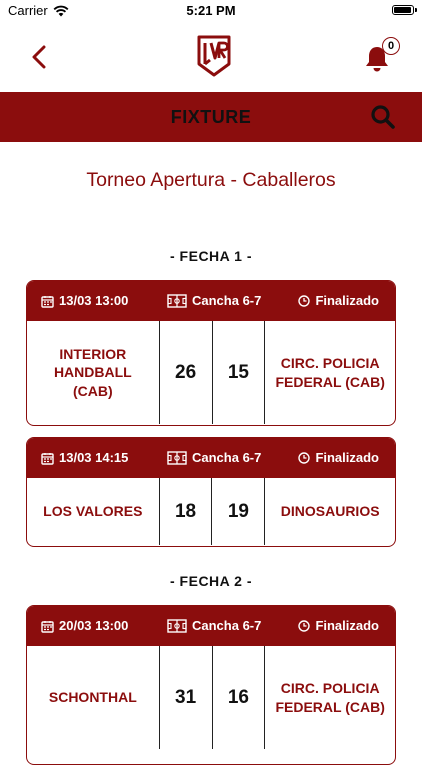 This screenshot has width=422, height=765. I want to click on back-button, so click(39, 57).